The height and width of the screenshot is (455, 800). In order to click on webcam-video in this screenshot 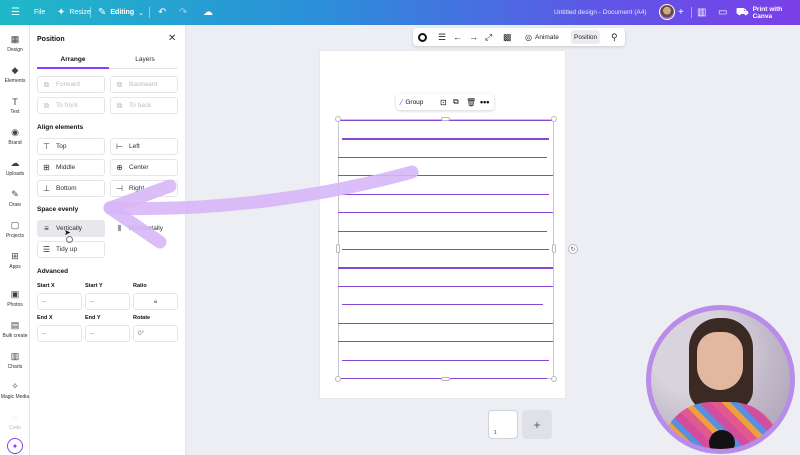, I will do `click(720, 379)`.